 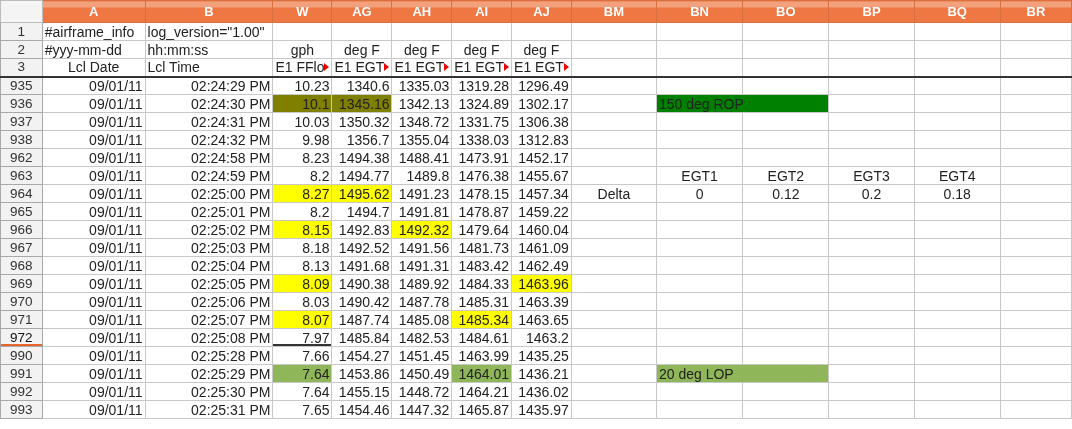 What do you see at coordinates (209, 337) in the screenshot?
I see `table-cell: 02:25:08 PM` at bounding box center [209, 337].